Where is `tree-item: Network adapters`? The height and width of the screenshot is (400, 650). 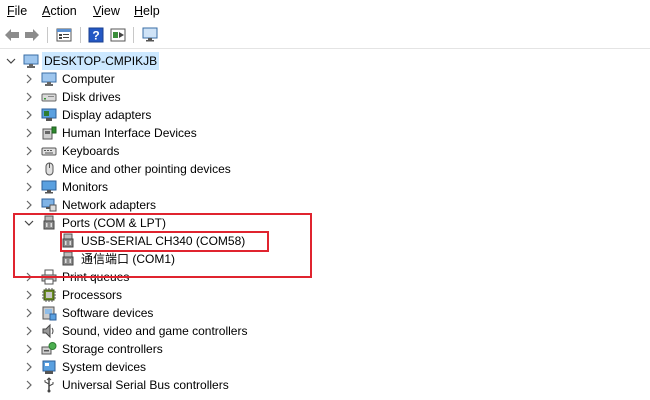 tree-item: Network adapters is located at coordinates (325, 205).